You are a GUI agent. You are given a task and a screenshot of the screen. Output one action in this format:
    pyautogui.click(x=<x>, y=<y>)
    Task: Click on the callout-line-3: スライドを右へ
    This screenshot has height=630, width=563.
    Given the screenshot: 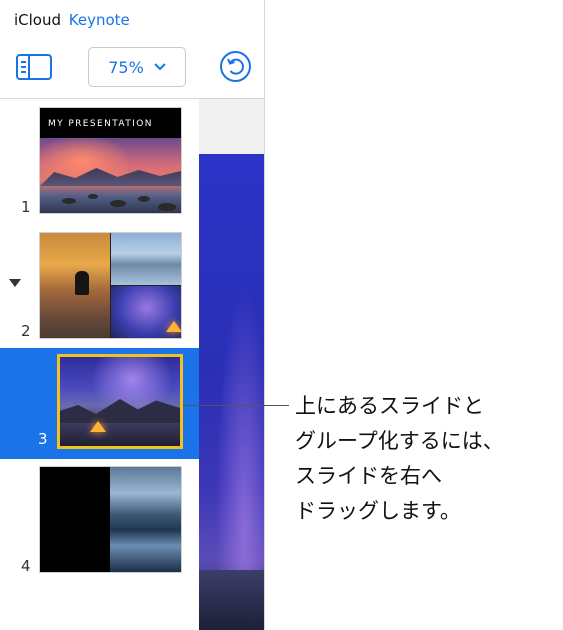 What is the action you would take?
    pyautogui.click(x=368, y=476)
    